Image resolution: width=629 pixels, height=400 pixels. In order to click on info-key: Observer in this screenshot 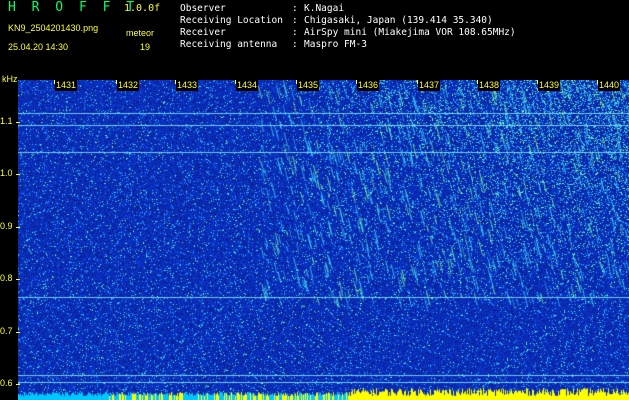, I will do `click(203, 8)`.